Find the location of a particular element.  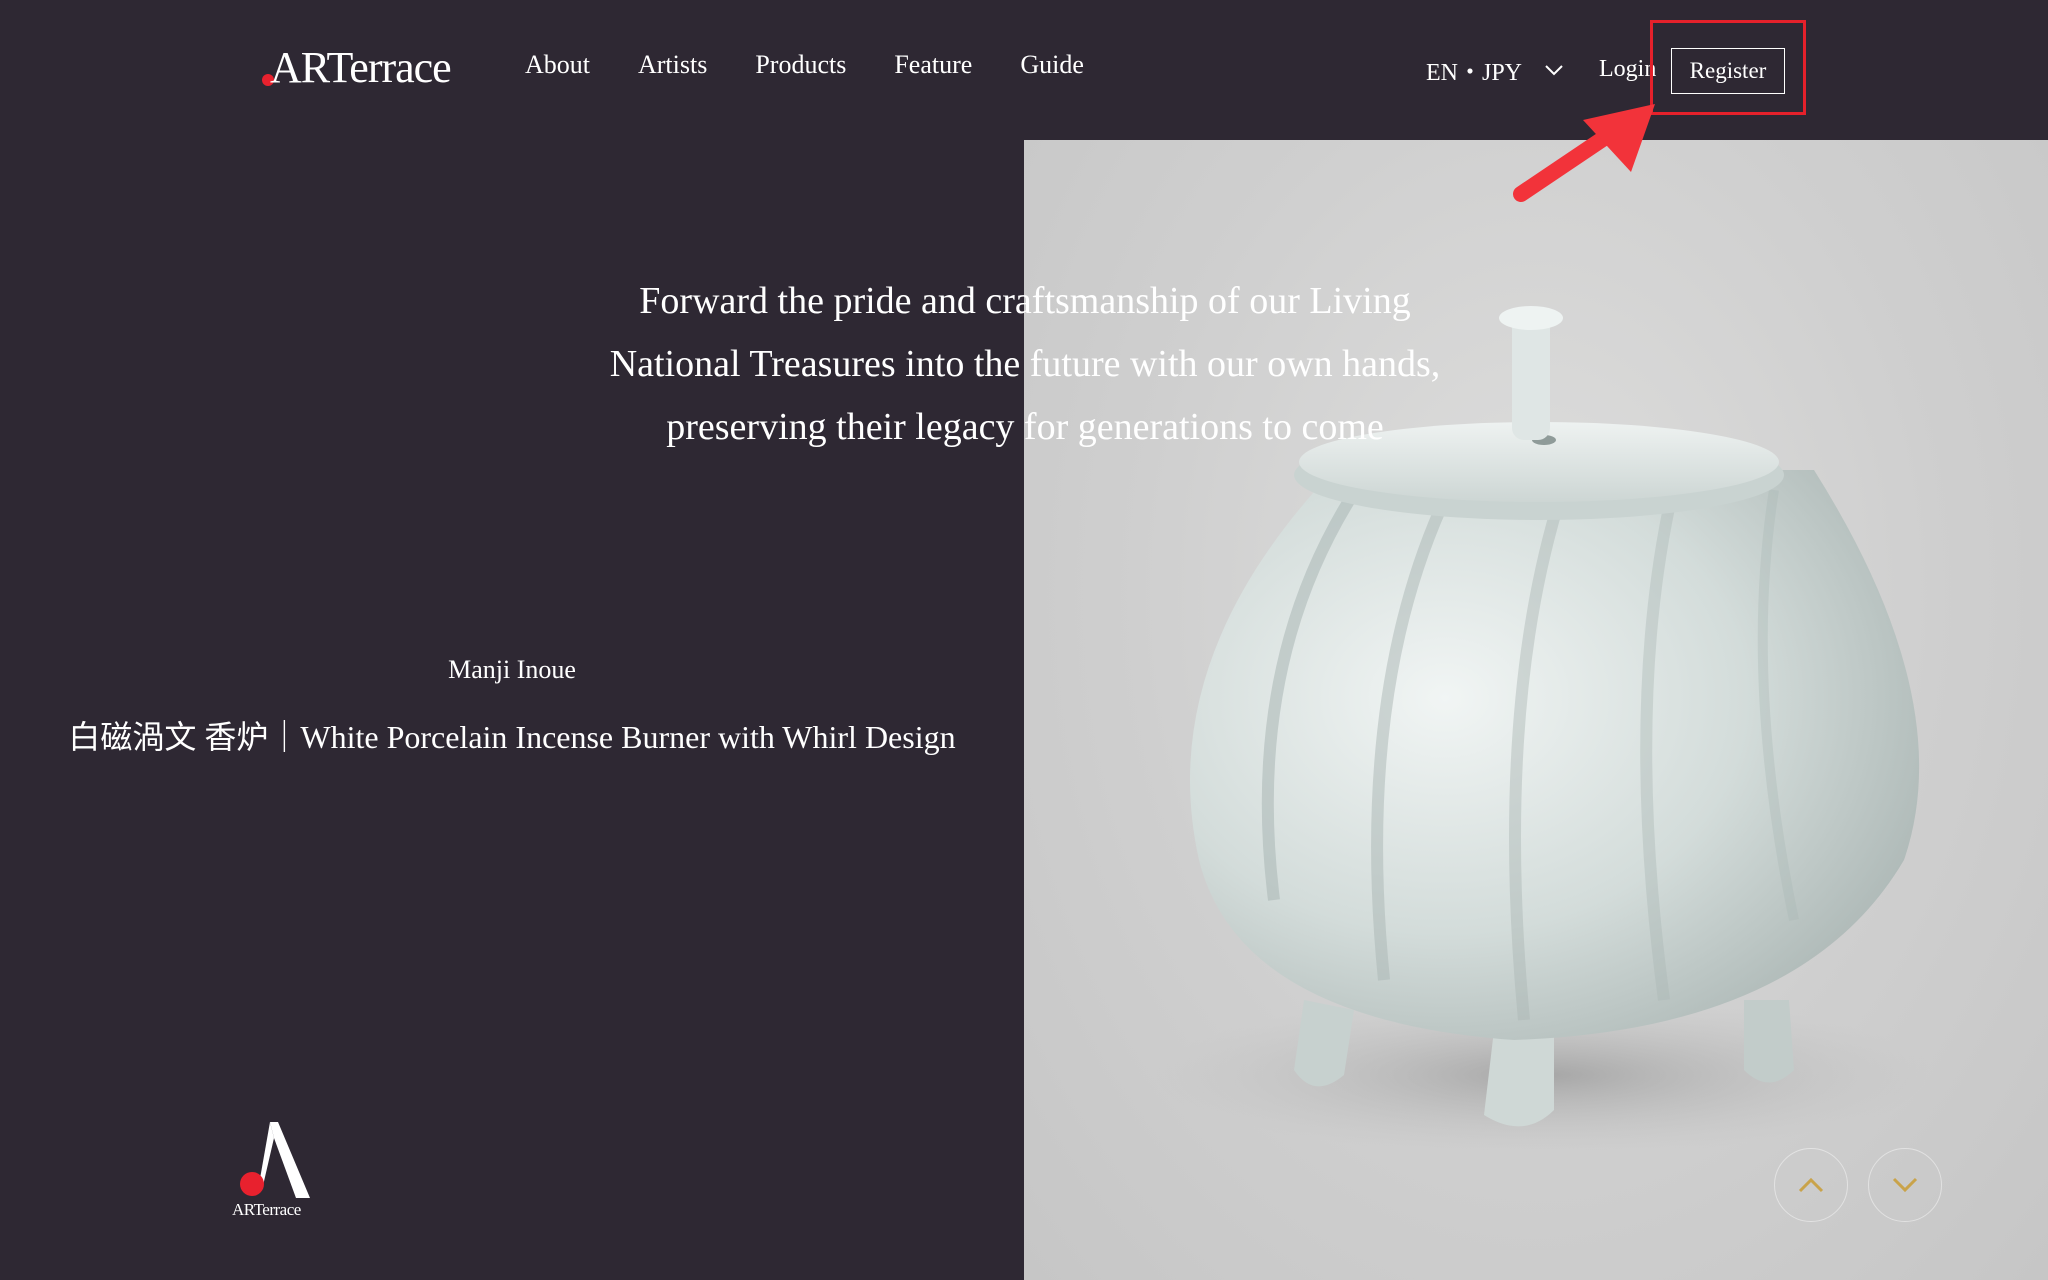

login-link: Login is located at coordinates (1627, 69).